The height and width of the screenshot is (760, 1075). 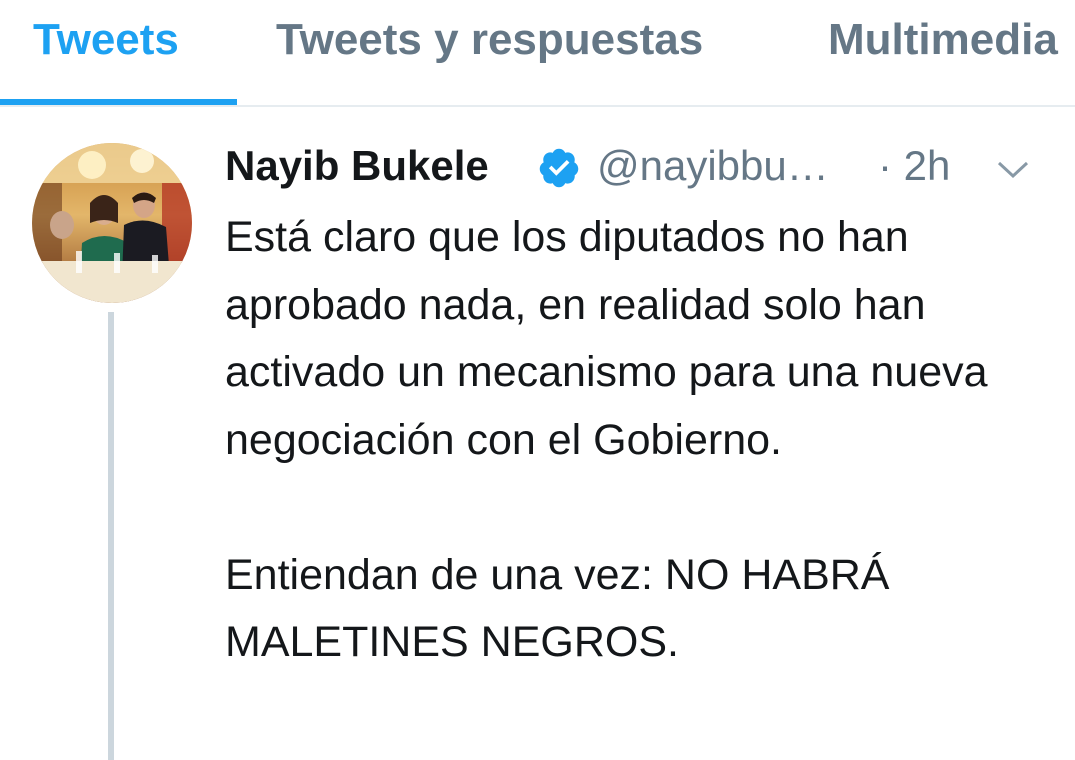 What do you see at coordinates (559, 168) in the screenshot?
I see `verified-badge-icon` at bounding box center [559, 168].